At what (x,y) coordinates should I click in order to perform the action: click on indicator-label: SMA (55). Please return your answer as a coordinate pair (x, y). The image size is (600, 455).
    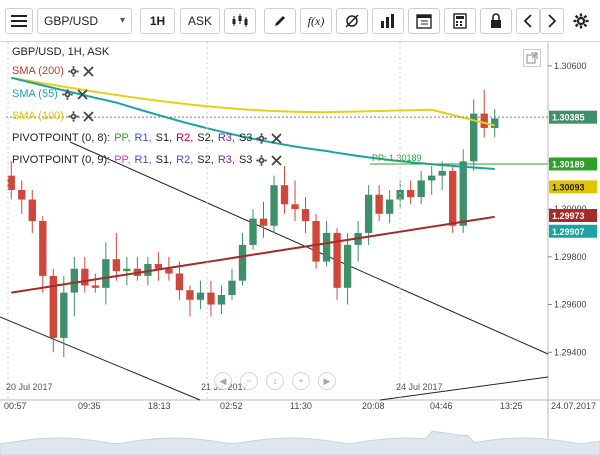
    Looking at the image, I should click on (35, 94).